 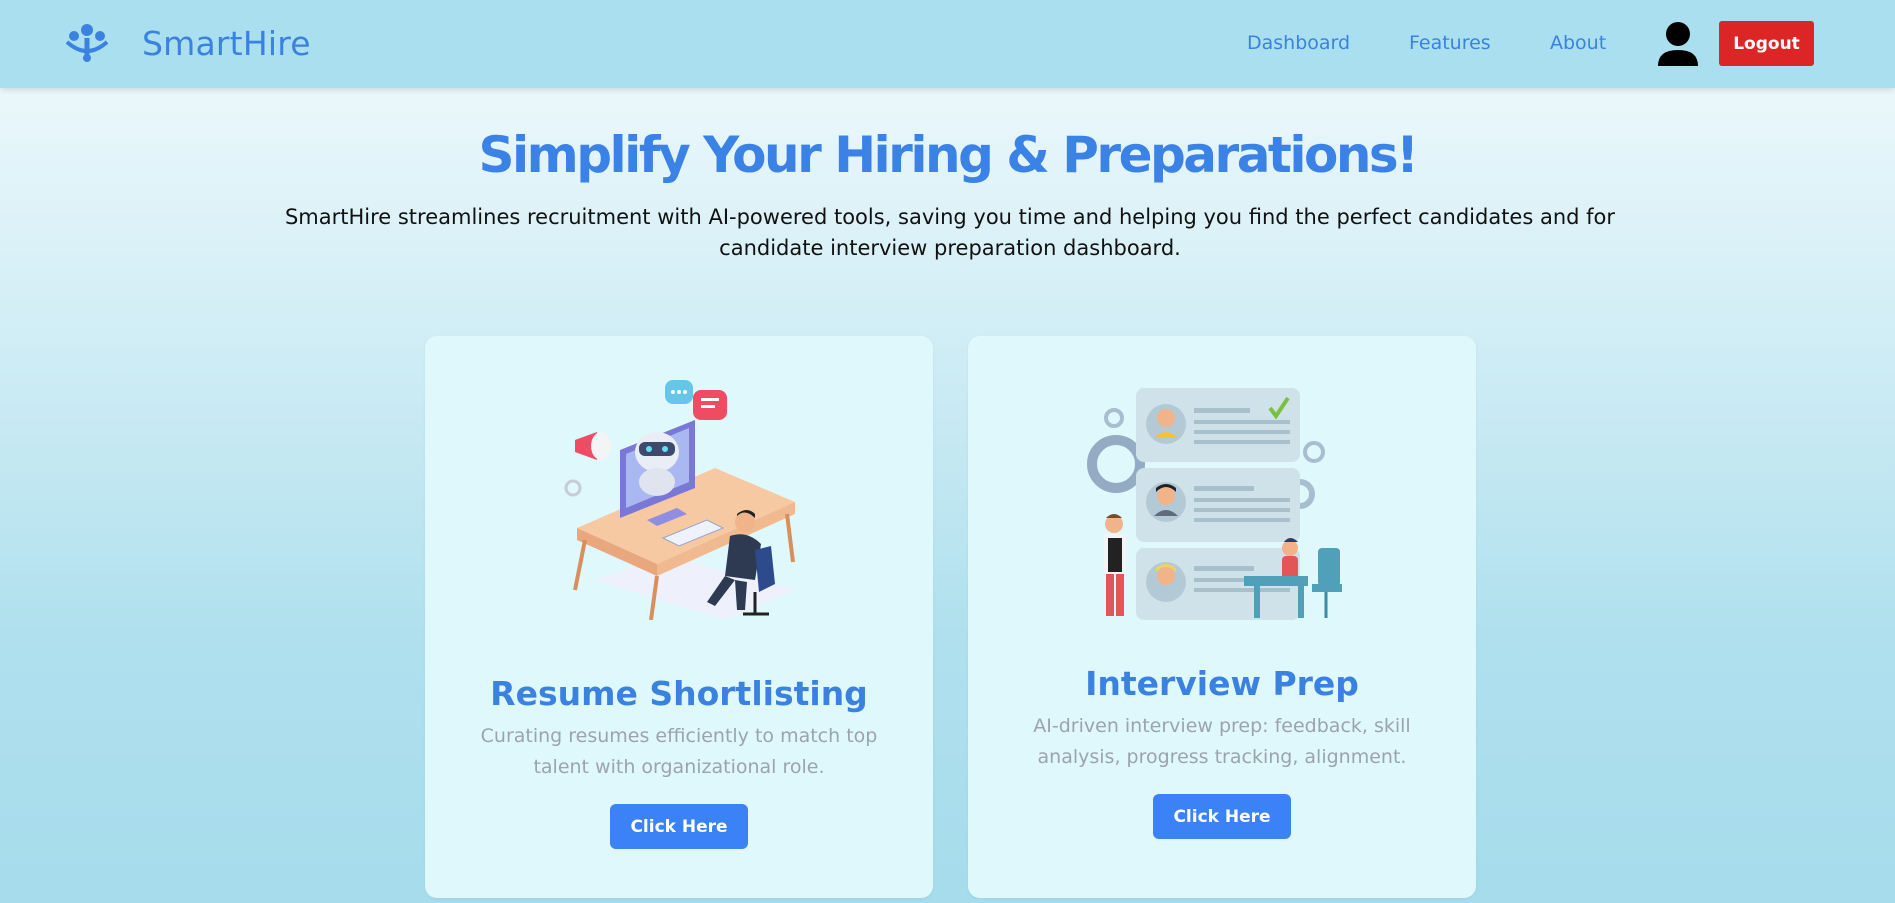 What do you see at coordinates (679, 500) in the screenshot?
I see `robot-at-desk-illustration` at bounding box center [679, 500].